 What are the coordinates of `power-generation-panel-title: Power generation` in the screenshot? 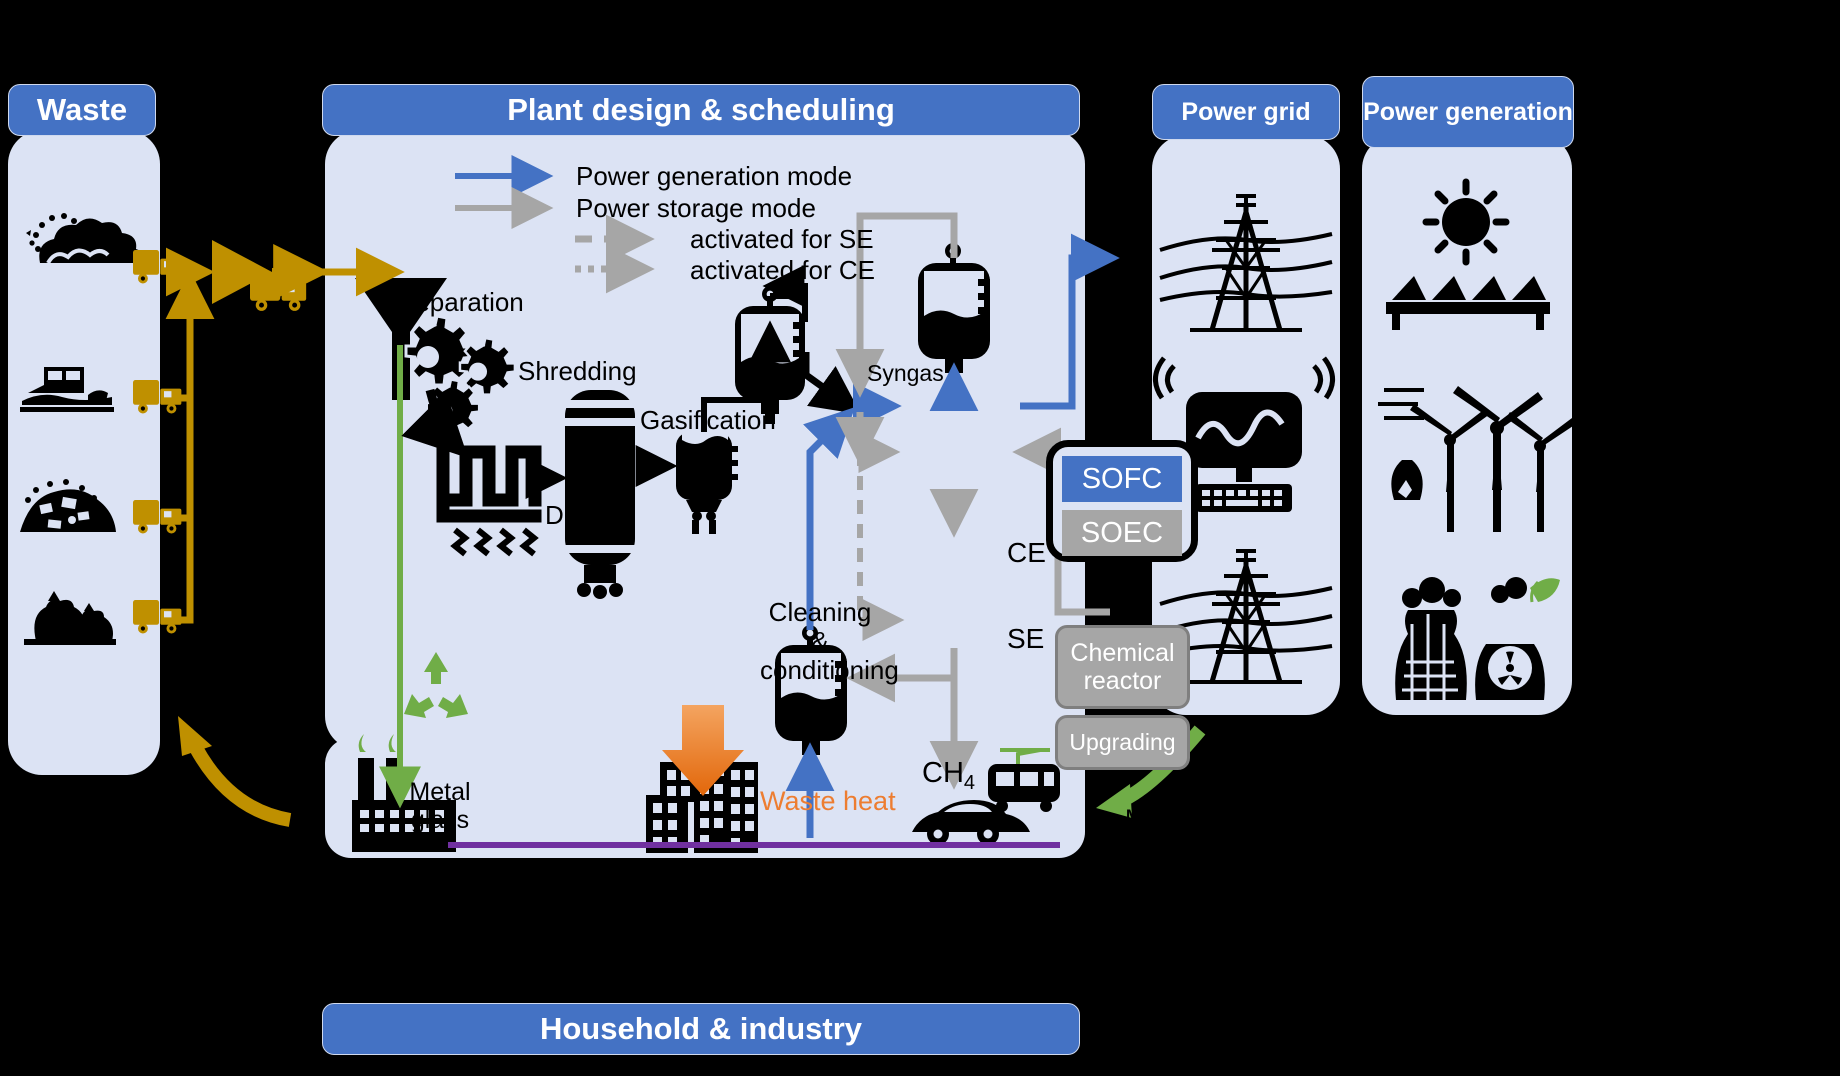 It's located at (1468, 111).